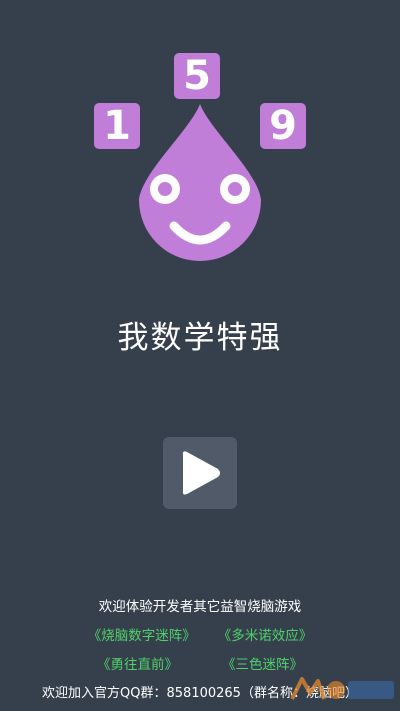 The image size is (400, 711). I want to click on game-link-sanse-mizhen: 《三色迷阵》, so click(262, 663).